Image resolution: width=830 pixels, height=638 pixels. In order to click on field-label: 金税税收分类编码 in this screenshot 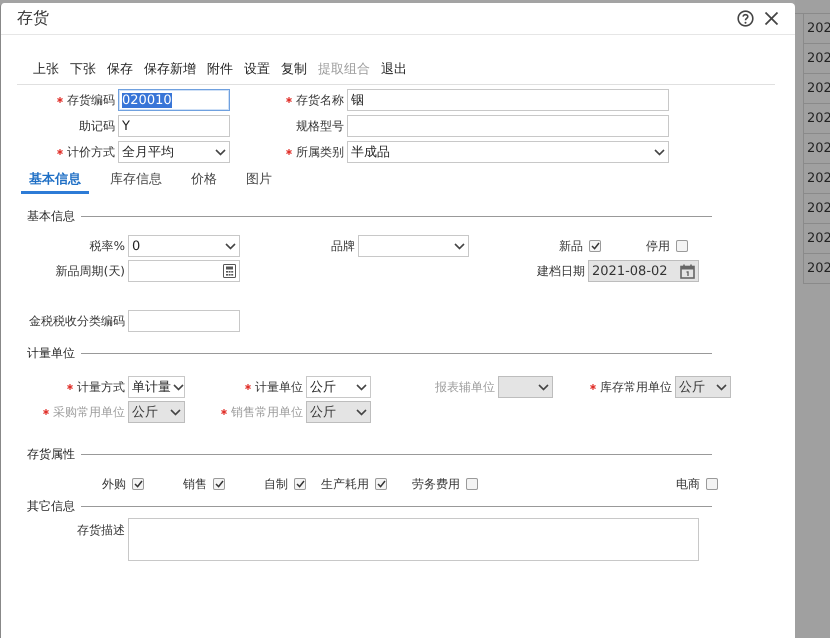, I will do `click(77, 321)`.